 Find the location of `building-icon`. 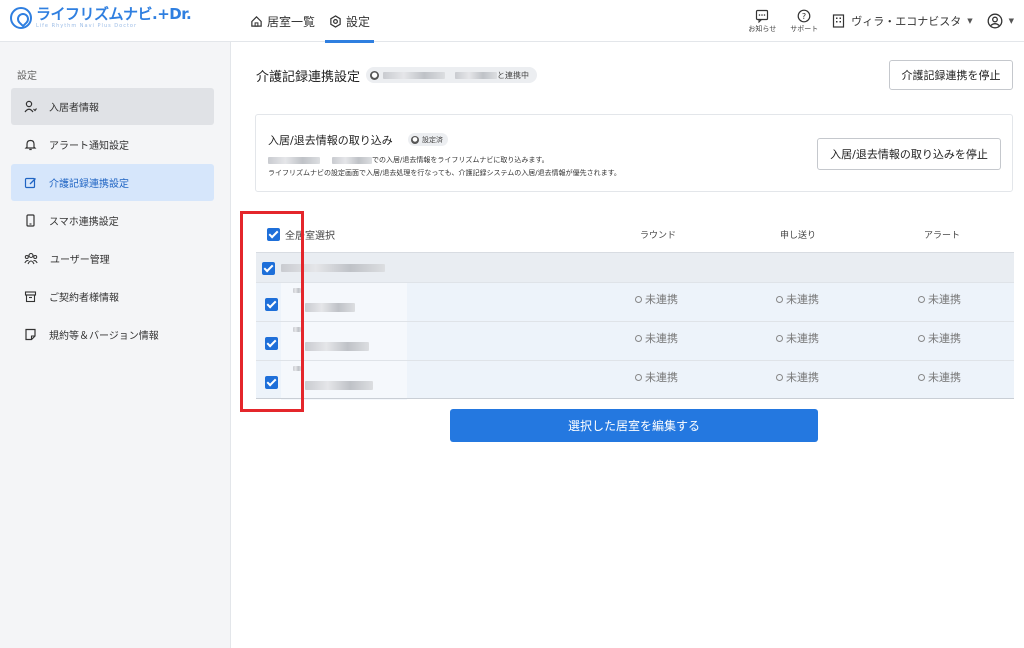

building-icon is located at coordinates (839, 21).